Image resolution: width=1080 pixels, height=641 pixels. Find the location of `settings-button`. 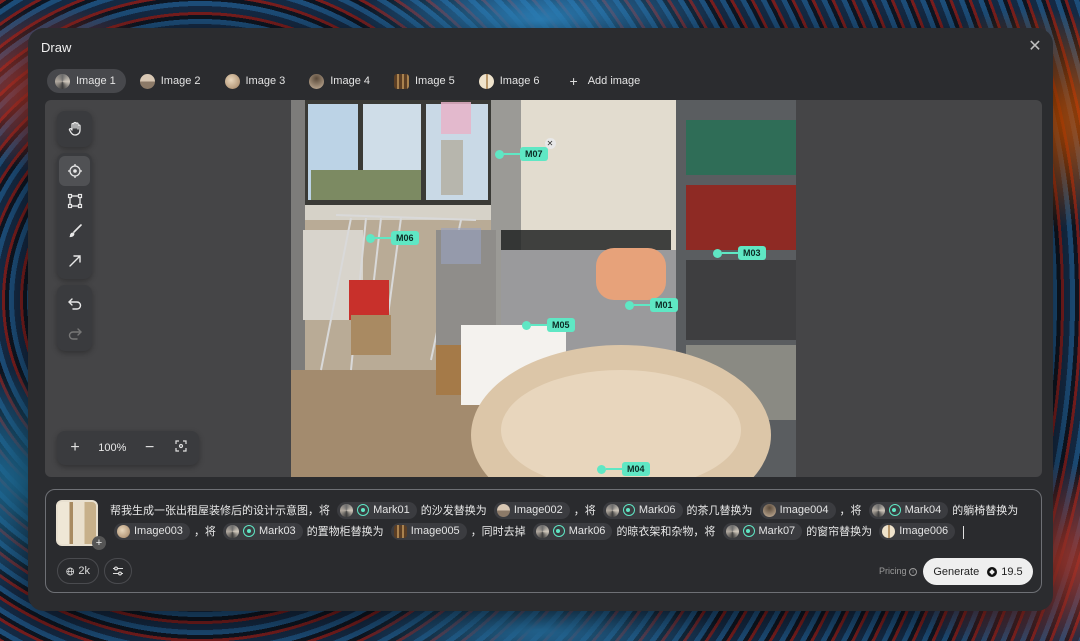

settings-button is located at coordinates (118, 571).